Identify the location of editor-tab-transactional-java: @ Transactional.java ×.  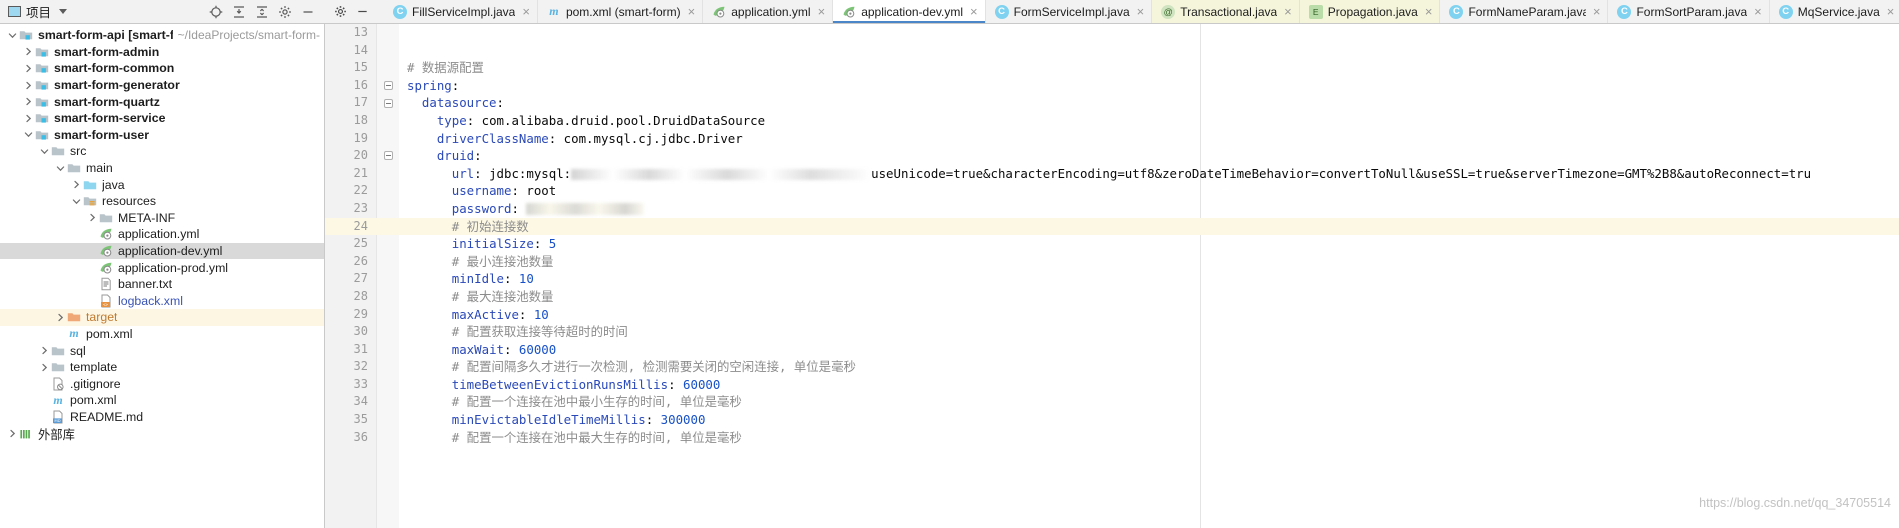
(1226, 11).